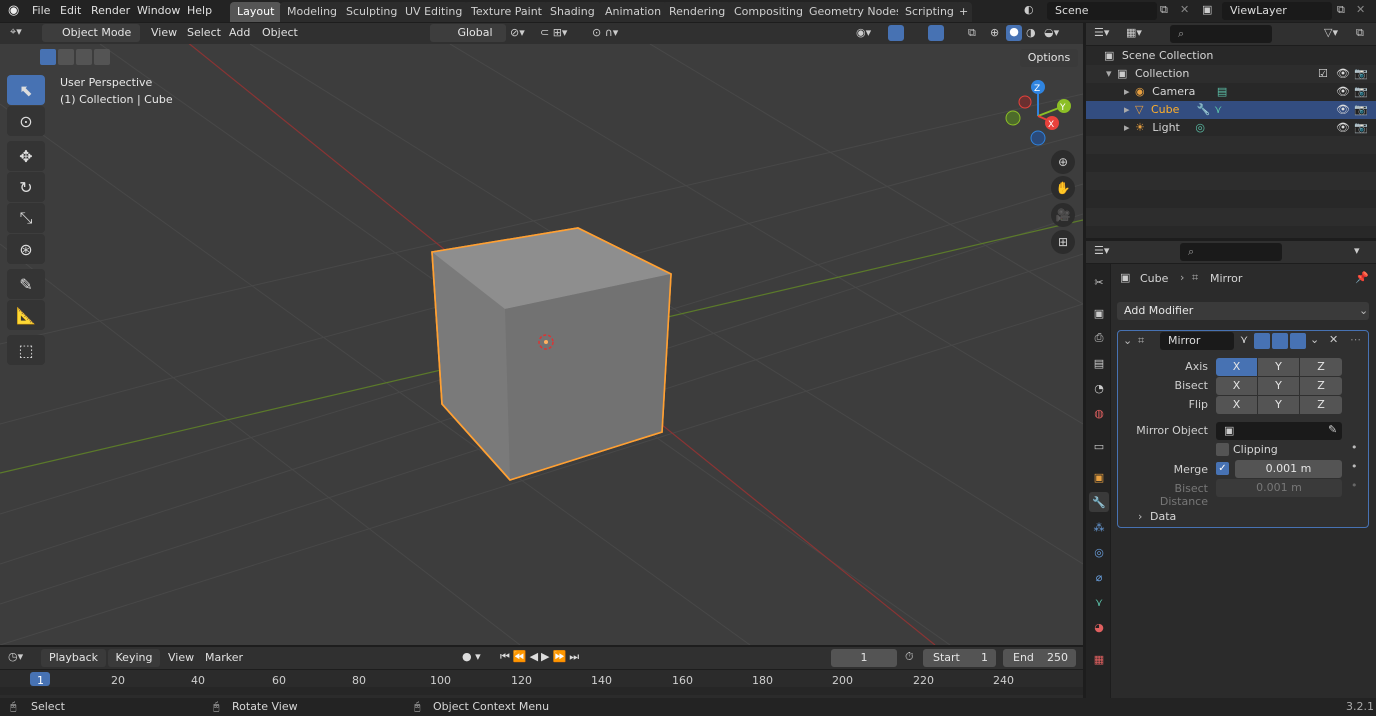  What do you see at coordinates (1063, 188) in the screenshot?
I see `pan-hand-icon: ✋` at bounding box center [1063, 188].